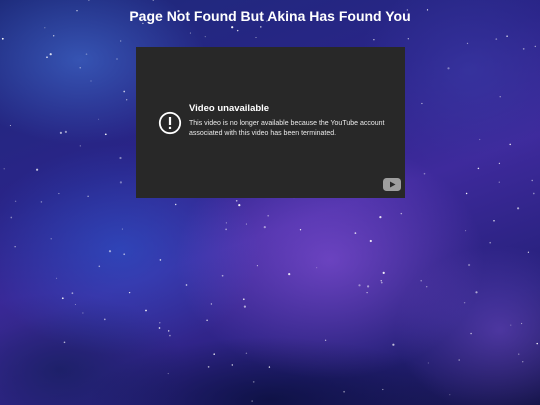 Image resolution: width=540 pixels, height=405 pixels. I want to click on video-unavailable-title: Video unavailable, so click(229, 108).